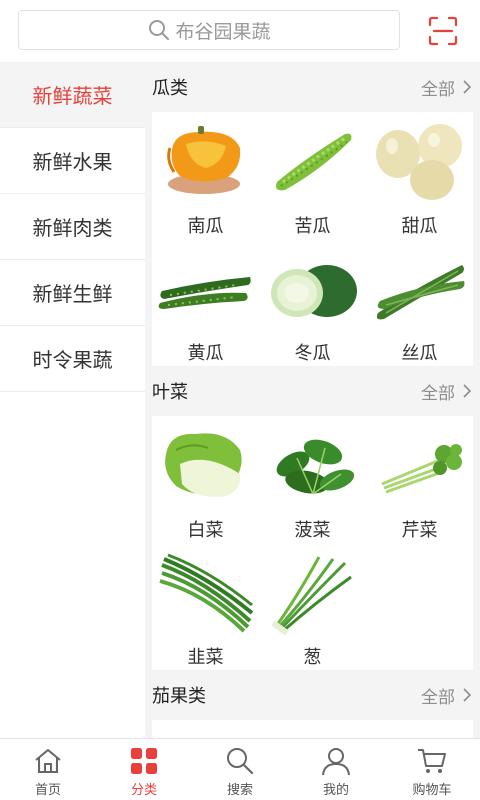 Image resolution: width=480 pixels, height=800 pixels. I want to click on bottom-tab-bar: 首页 分类 搜索 我的 购物车, so click(240, 769).